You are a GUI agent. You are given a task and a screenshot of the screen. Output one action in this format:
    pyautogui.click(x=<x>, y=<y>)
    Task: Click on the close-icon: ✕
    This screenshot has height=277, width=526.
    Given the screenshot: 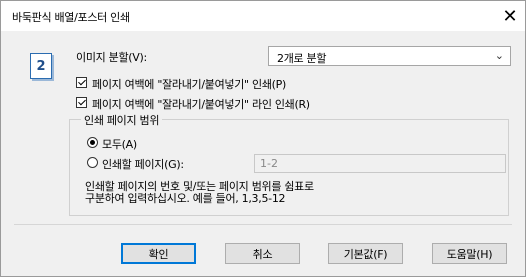 What is the action you would take?
    pyautogui.click(x=510, y=16)
    